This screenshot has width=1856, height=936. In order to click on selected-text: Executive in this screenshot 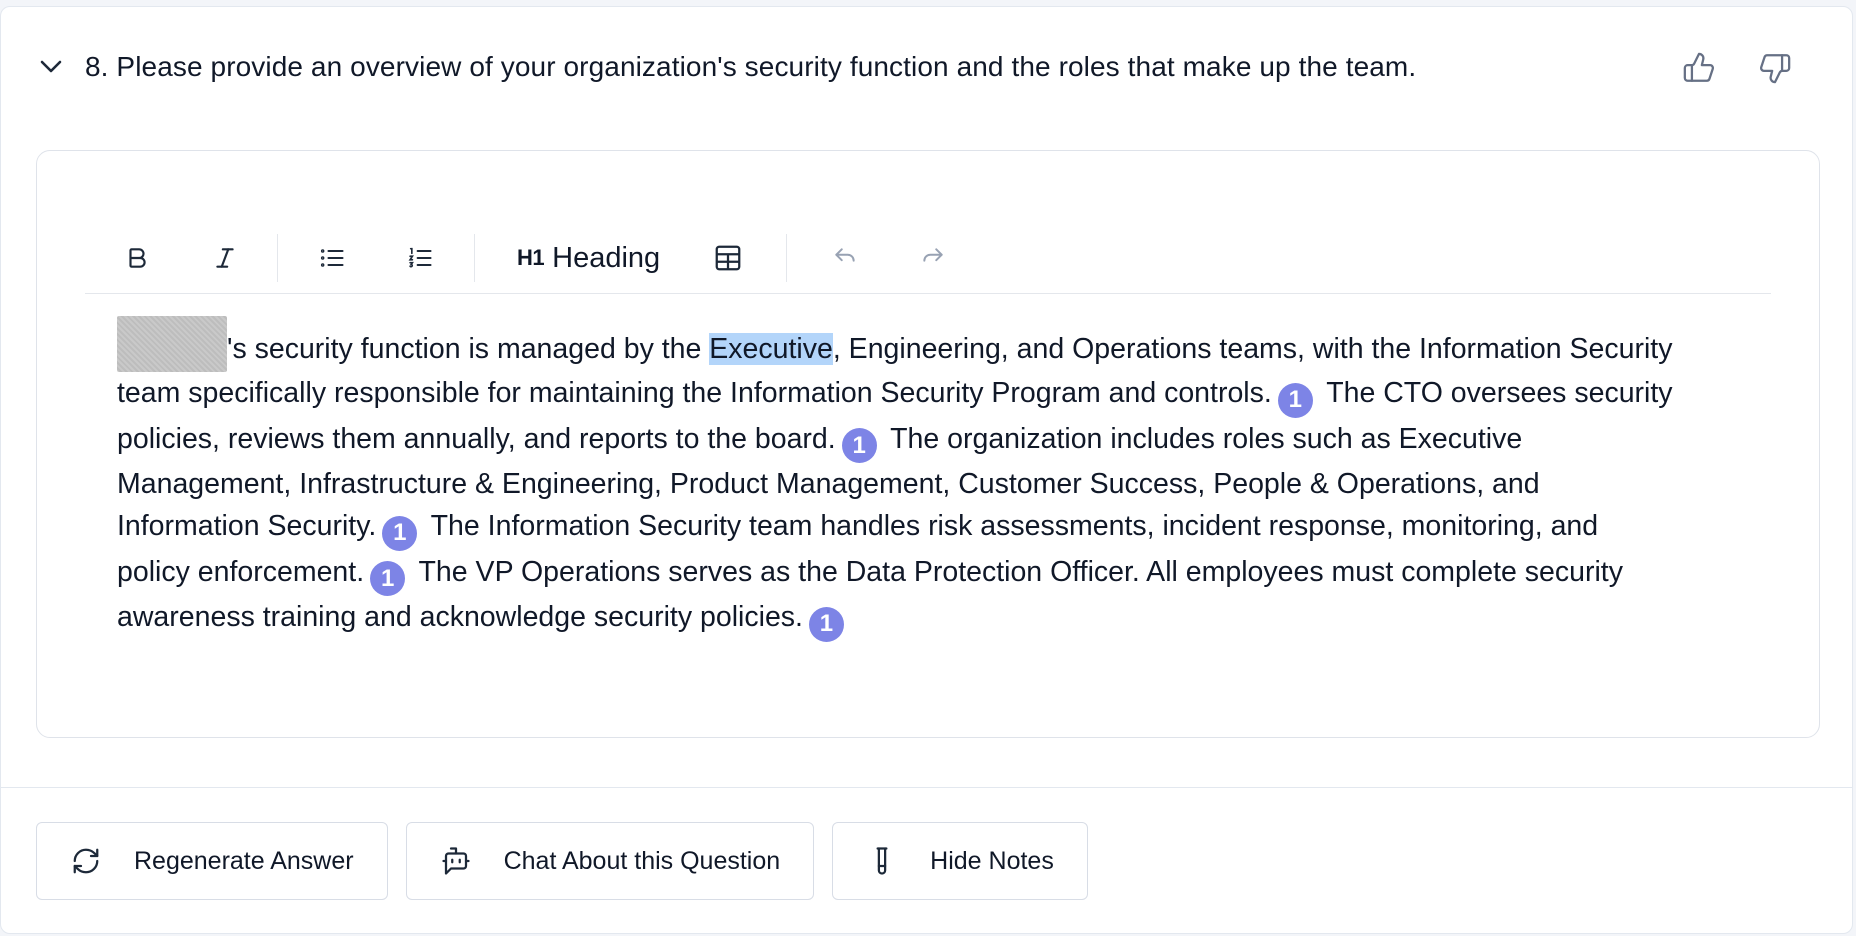, I will do `click(771, 349)`.